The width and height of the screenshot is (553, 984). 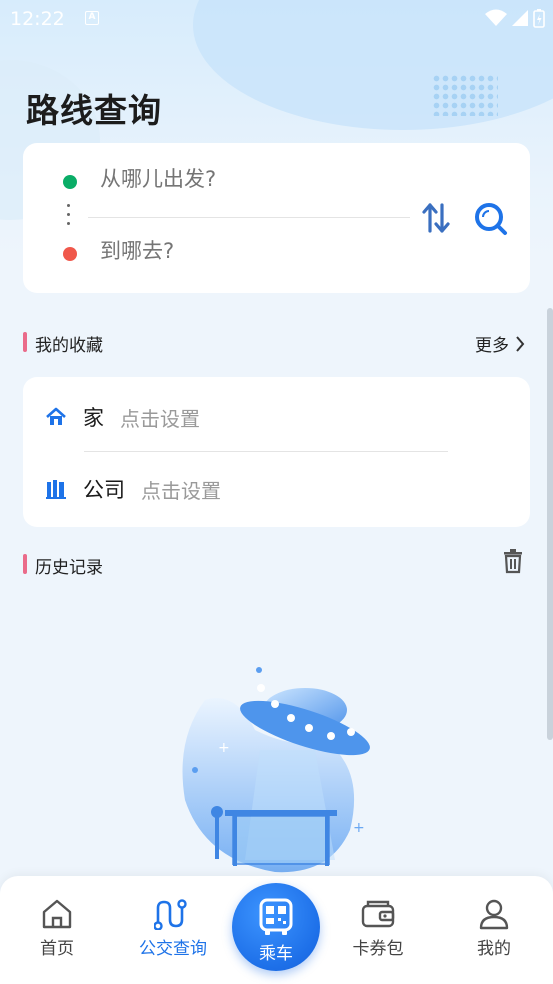 I want to click on nav-label: 卡券包, so click(x=378, y=949).